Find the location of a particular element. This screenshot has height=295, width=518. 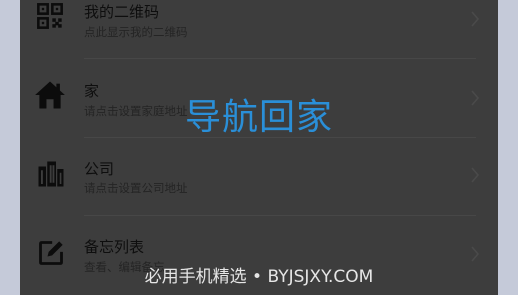

list-item-subtitle: 点此显示我的二维码 is located at coordinates (136, 32).